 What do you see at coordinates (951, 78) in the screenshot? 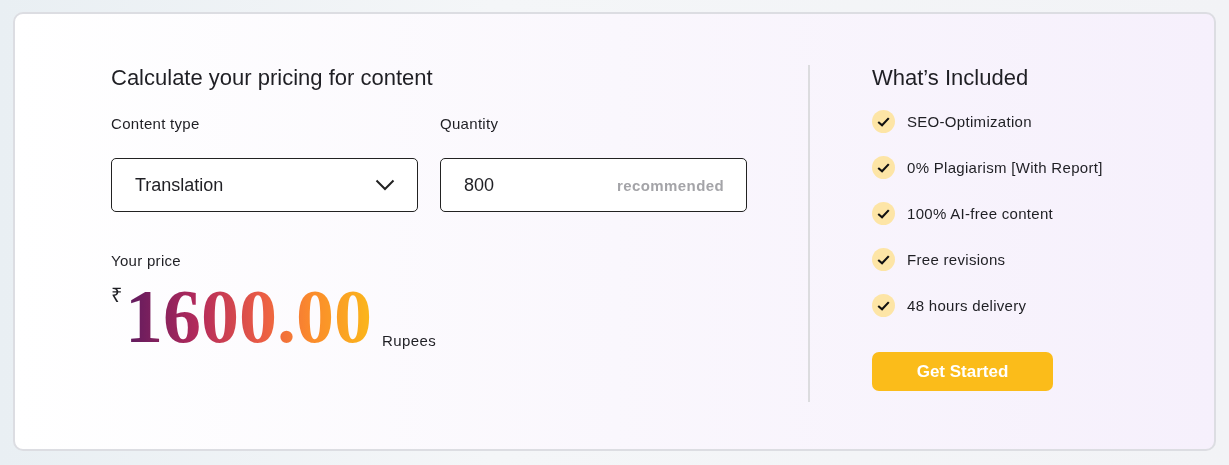
I see `included-title: What’s Included` at bounding box center [951, 78].